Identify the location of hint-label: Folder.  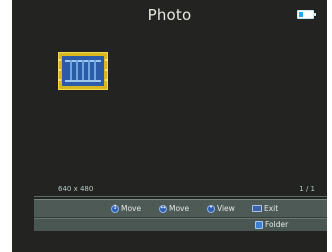
(277, 224).